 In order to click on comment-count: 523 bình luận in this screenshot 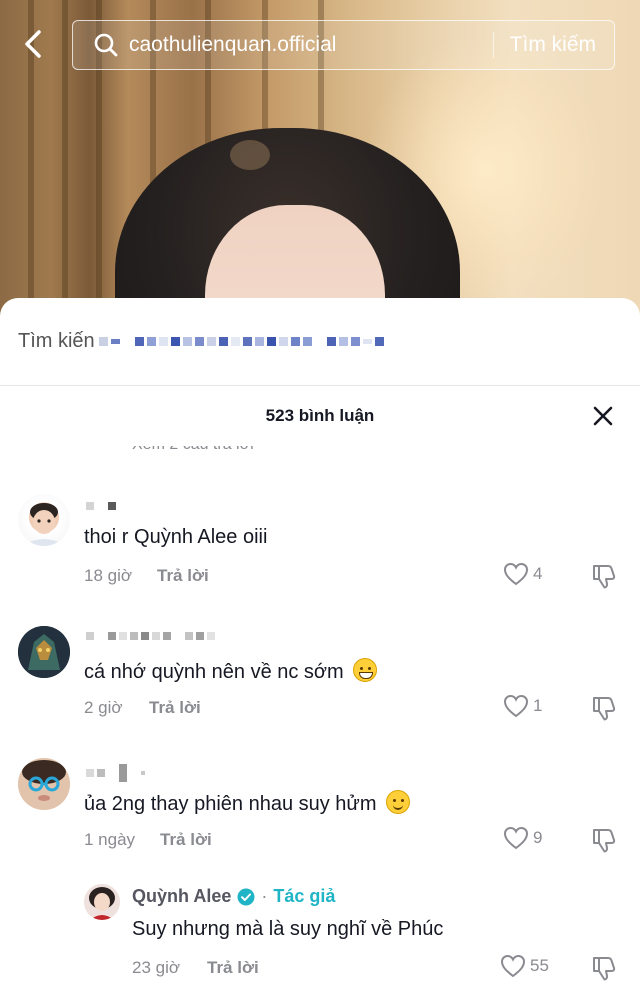, I will do `click(320, 415)`.